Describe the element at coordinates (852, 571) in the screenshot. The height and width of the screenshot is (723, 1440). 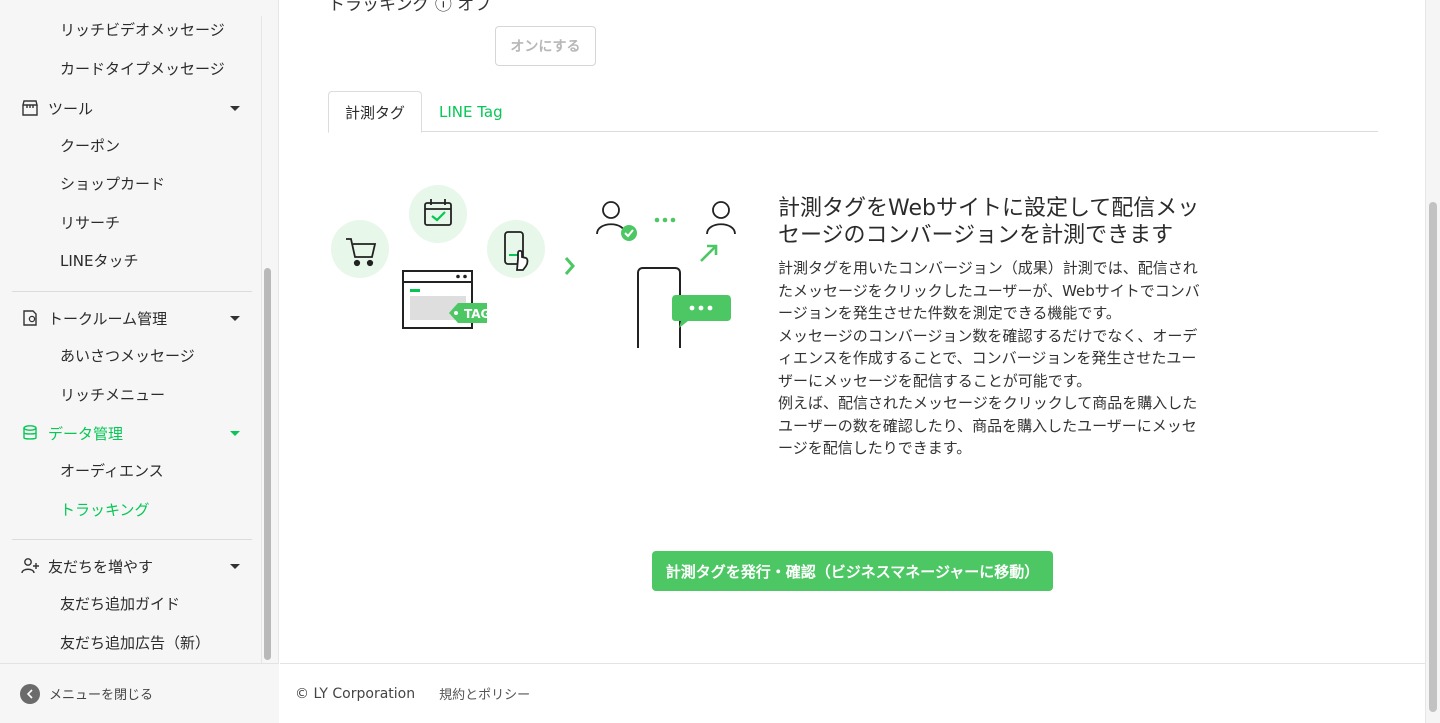
I see `issue-tag-button: 計測タグを発行・確認（ビジネスマネージャーに移動）` at that location.